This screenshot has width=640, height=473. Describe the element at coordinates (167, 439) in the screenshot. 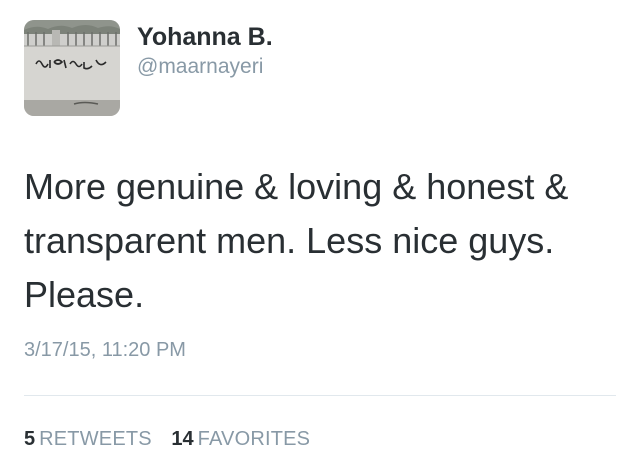

I see `tweet-stats: 5 RETWEETS 14 FAVORITES` at that location.